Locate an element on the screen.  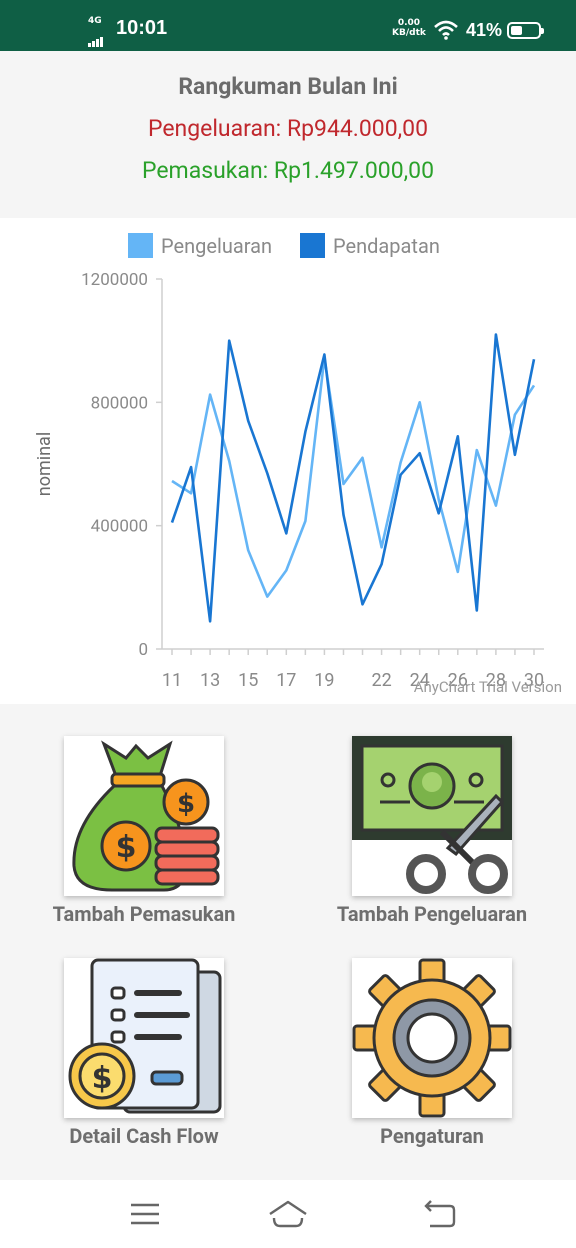
settings-label: Pengaturan is located at coordinates (432, 1136).